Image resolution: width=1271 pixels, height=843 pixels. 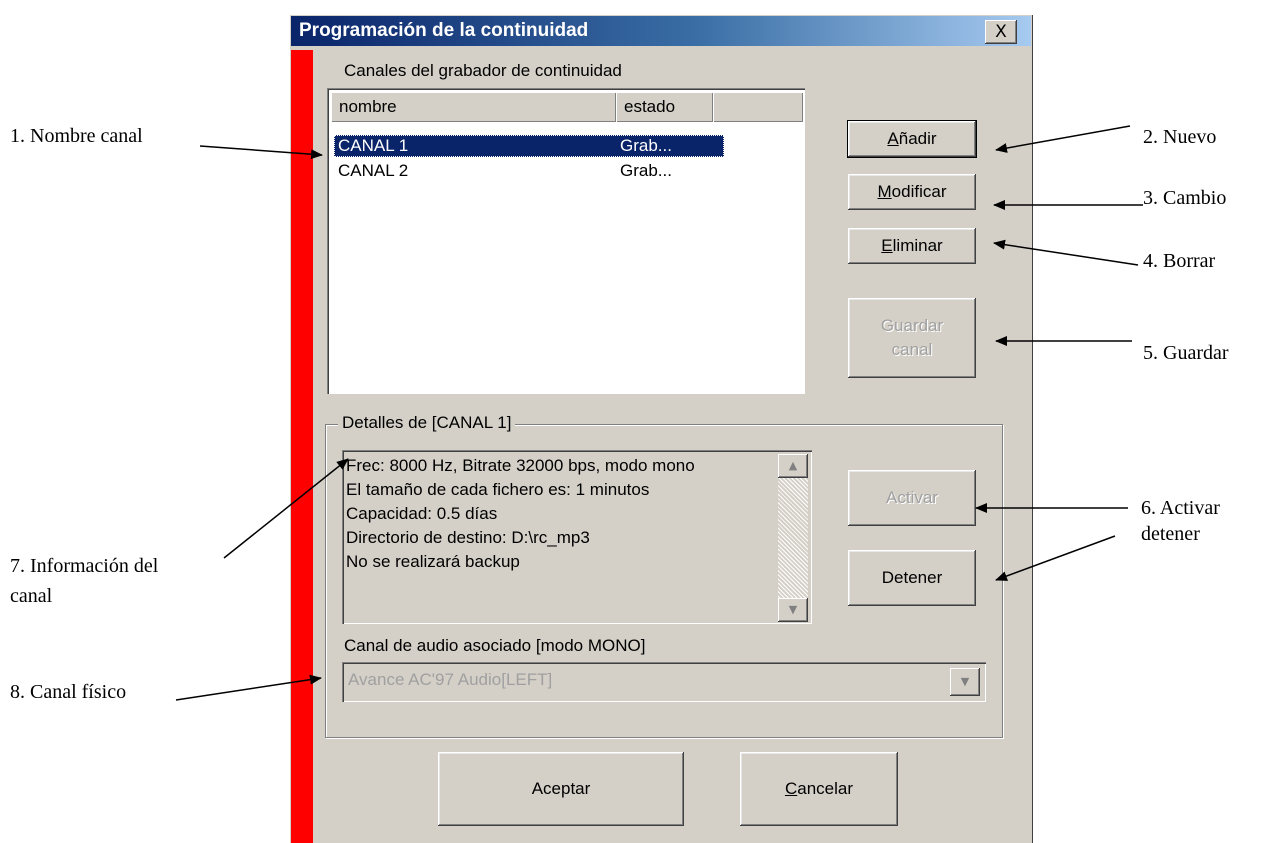 What do you see at coordinates (422, 513) in the screenshot?
I see `details-line: Capacidad: 0.5 días` at bounding box center [422, 513].